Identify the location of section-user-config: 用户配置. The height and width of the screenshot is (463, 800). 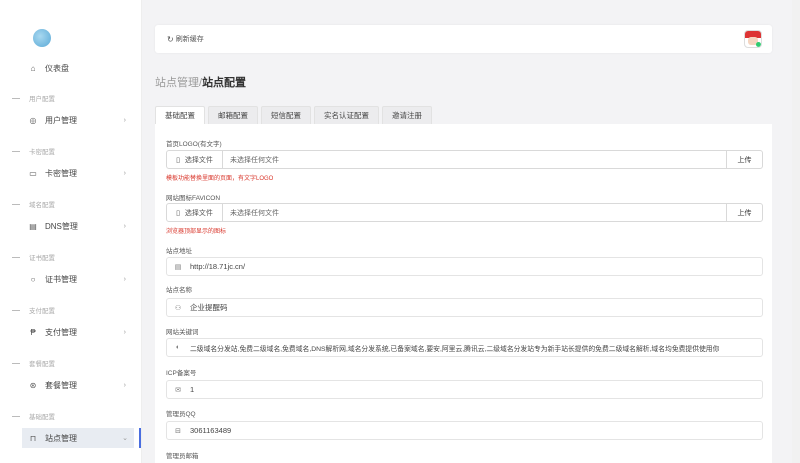
(33, 98).